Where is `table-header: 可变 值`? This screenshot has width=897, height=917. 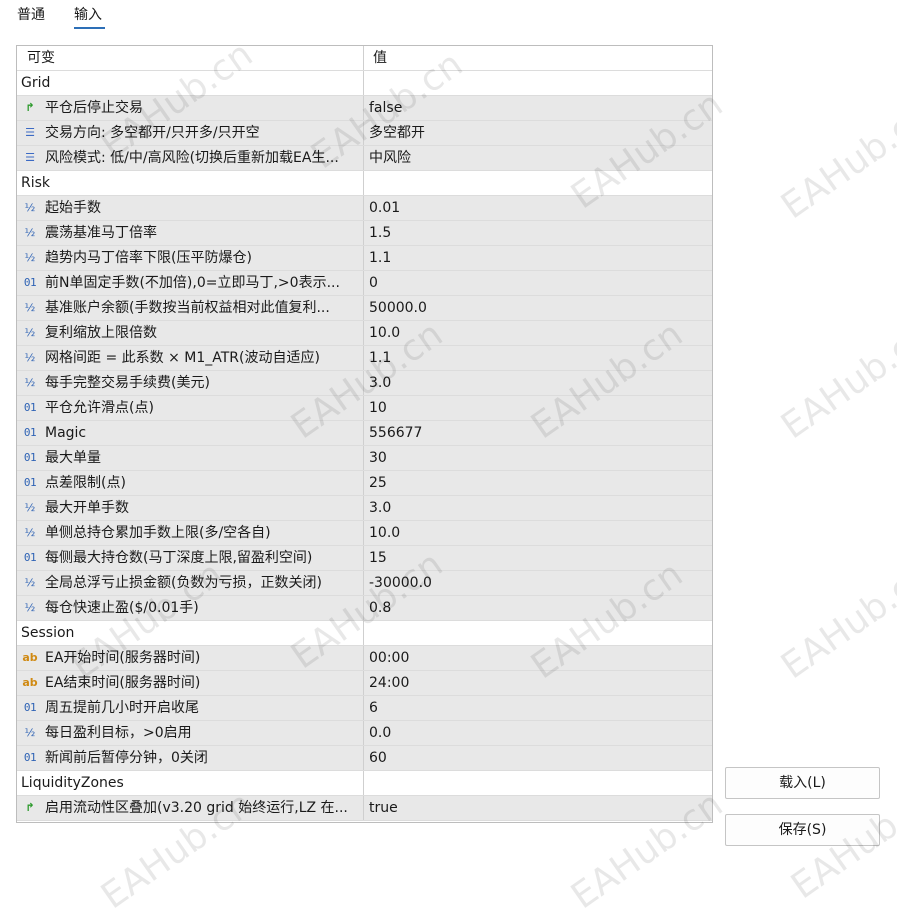 table-header: 可变 值 is located at coordinates (364, 58).